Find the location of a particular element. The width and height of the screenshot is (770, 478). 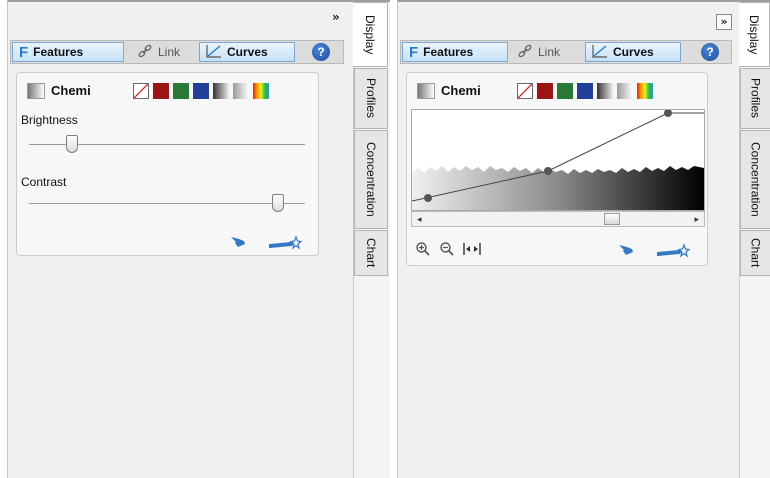

curve-point-high is located at coordinates (668, 113).